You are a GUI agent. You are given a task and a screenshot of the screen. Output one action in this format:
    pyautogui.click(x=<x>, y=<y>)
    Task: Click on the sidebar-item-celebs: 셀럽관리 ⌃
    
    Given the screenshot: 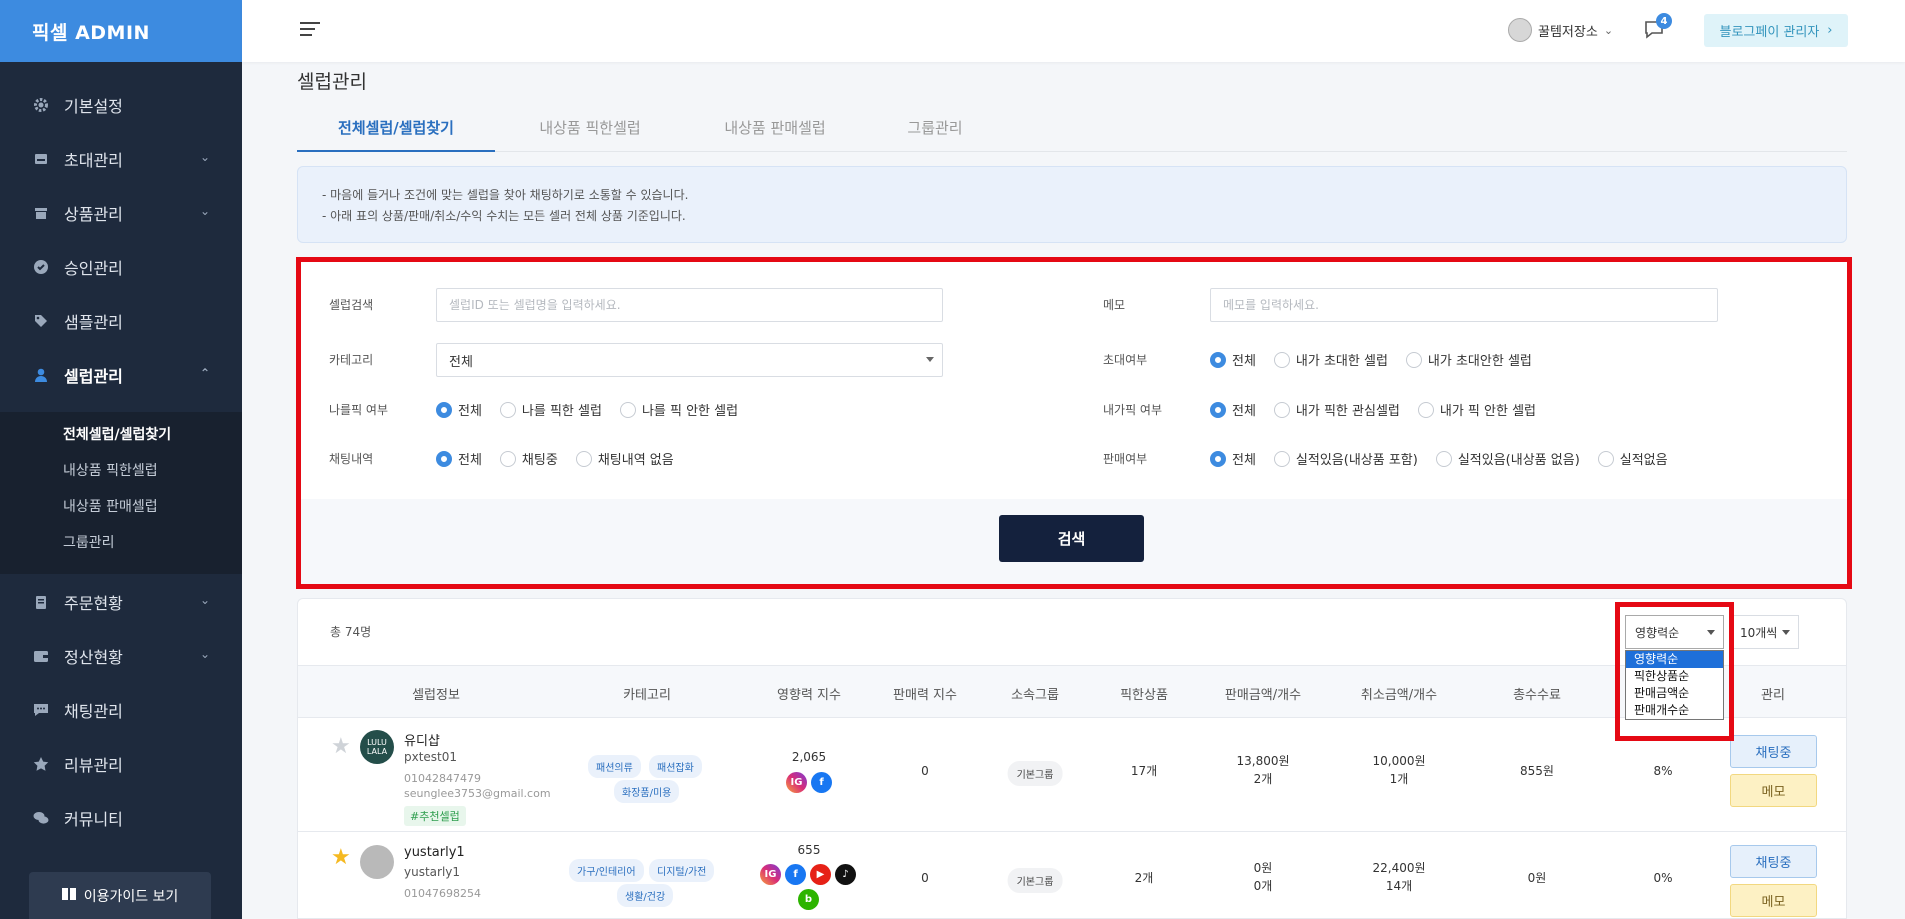 What is the action you would take?
    pyautogui.click(x=121, y=375)
    